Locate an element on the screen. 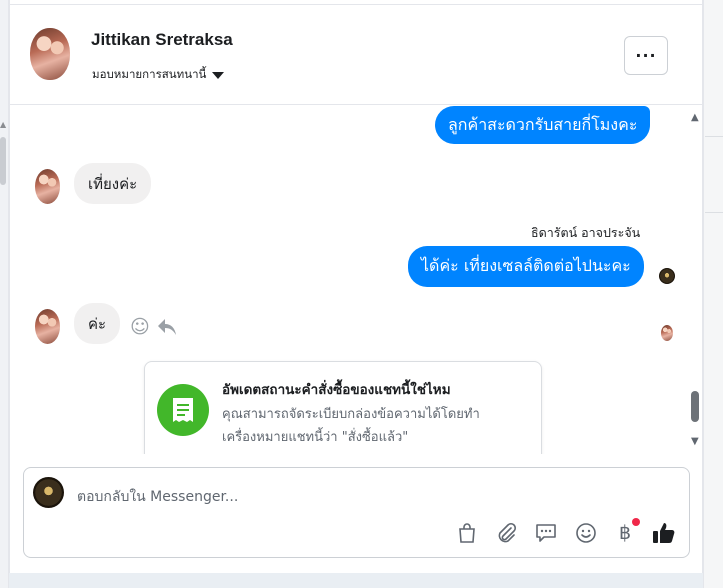 The height and width of the screenshot is (588, 723). card-description-line: เครื่องหมายแชทนี้ว่า "สั่งซื้อแล้ว" is located at coordinates (315, 437).